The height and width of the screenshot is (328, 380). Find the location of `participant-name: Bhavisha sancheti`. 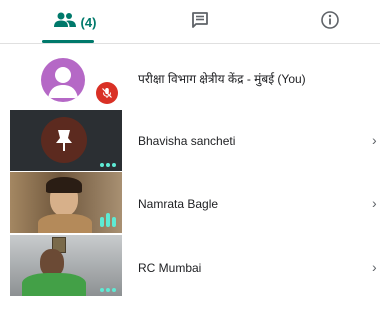

participant-name: Bhavisha sancheti is located at coordinates (187, 141).